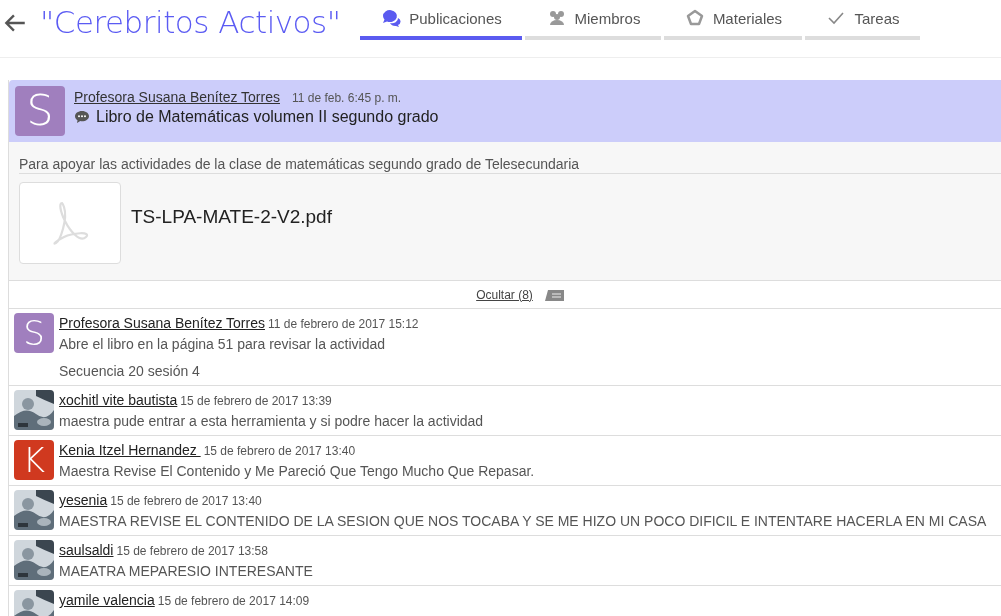 The height and width of the screenshot is (616, 1001). Describe the element at coordinates (233, 601) in the screenshot. I see `comment-date: 15 de febrero de 2017 14:09` at that location.